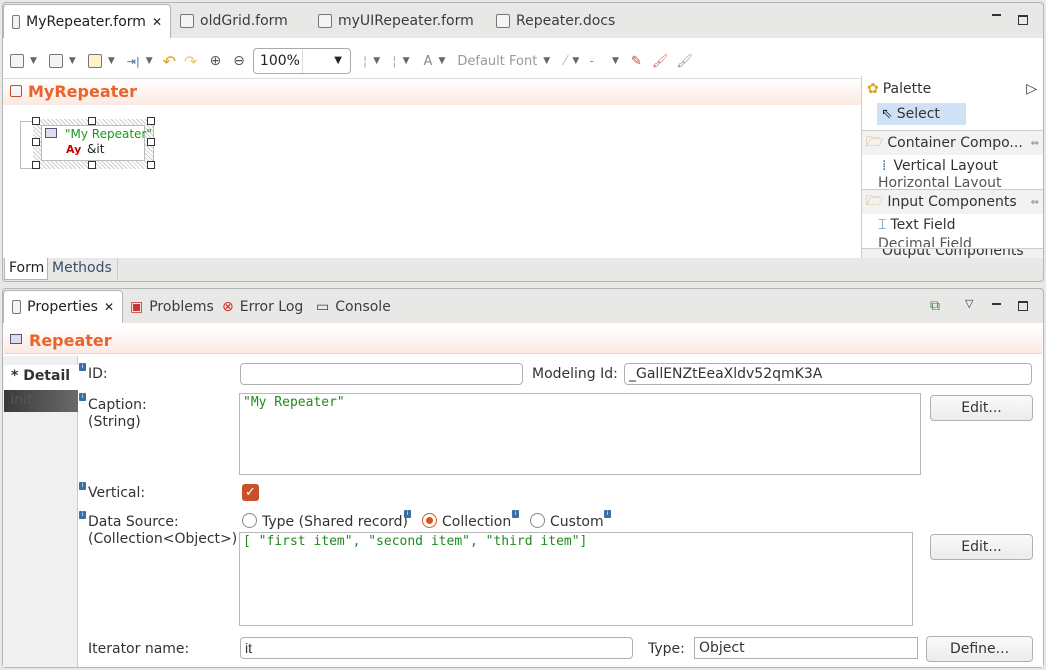 This screenshot has width=1046, height=670. Describe the element at coordinates (83, 91) in the screenshot. I see `form-title: MyRepeater` at that location.